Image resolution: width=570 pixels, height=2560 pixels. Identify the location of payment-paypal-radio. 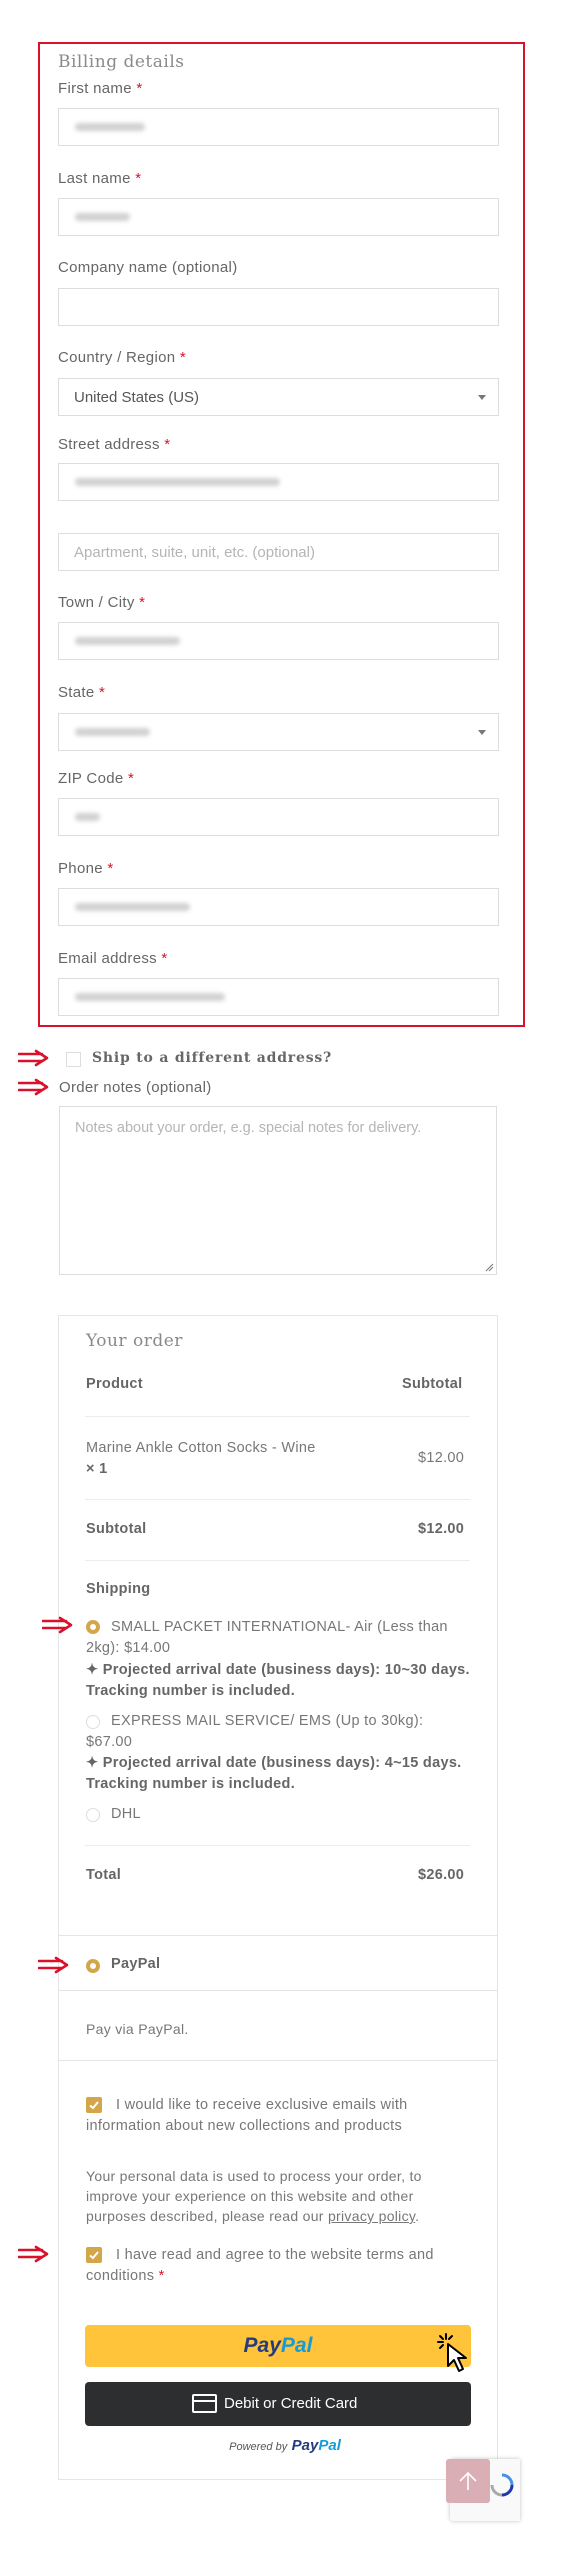
(93, 1966).